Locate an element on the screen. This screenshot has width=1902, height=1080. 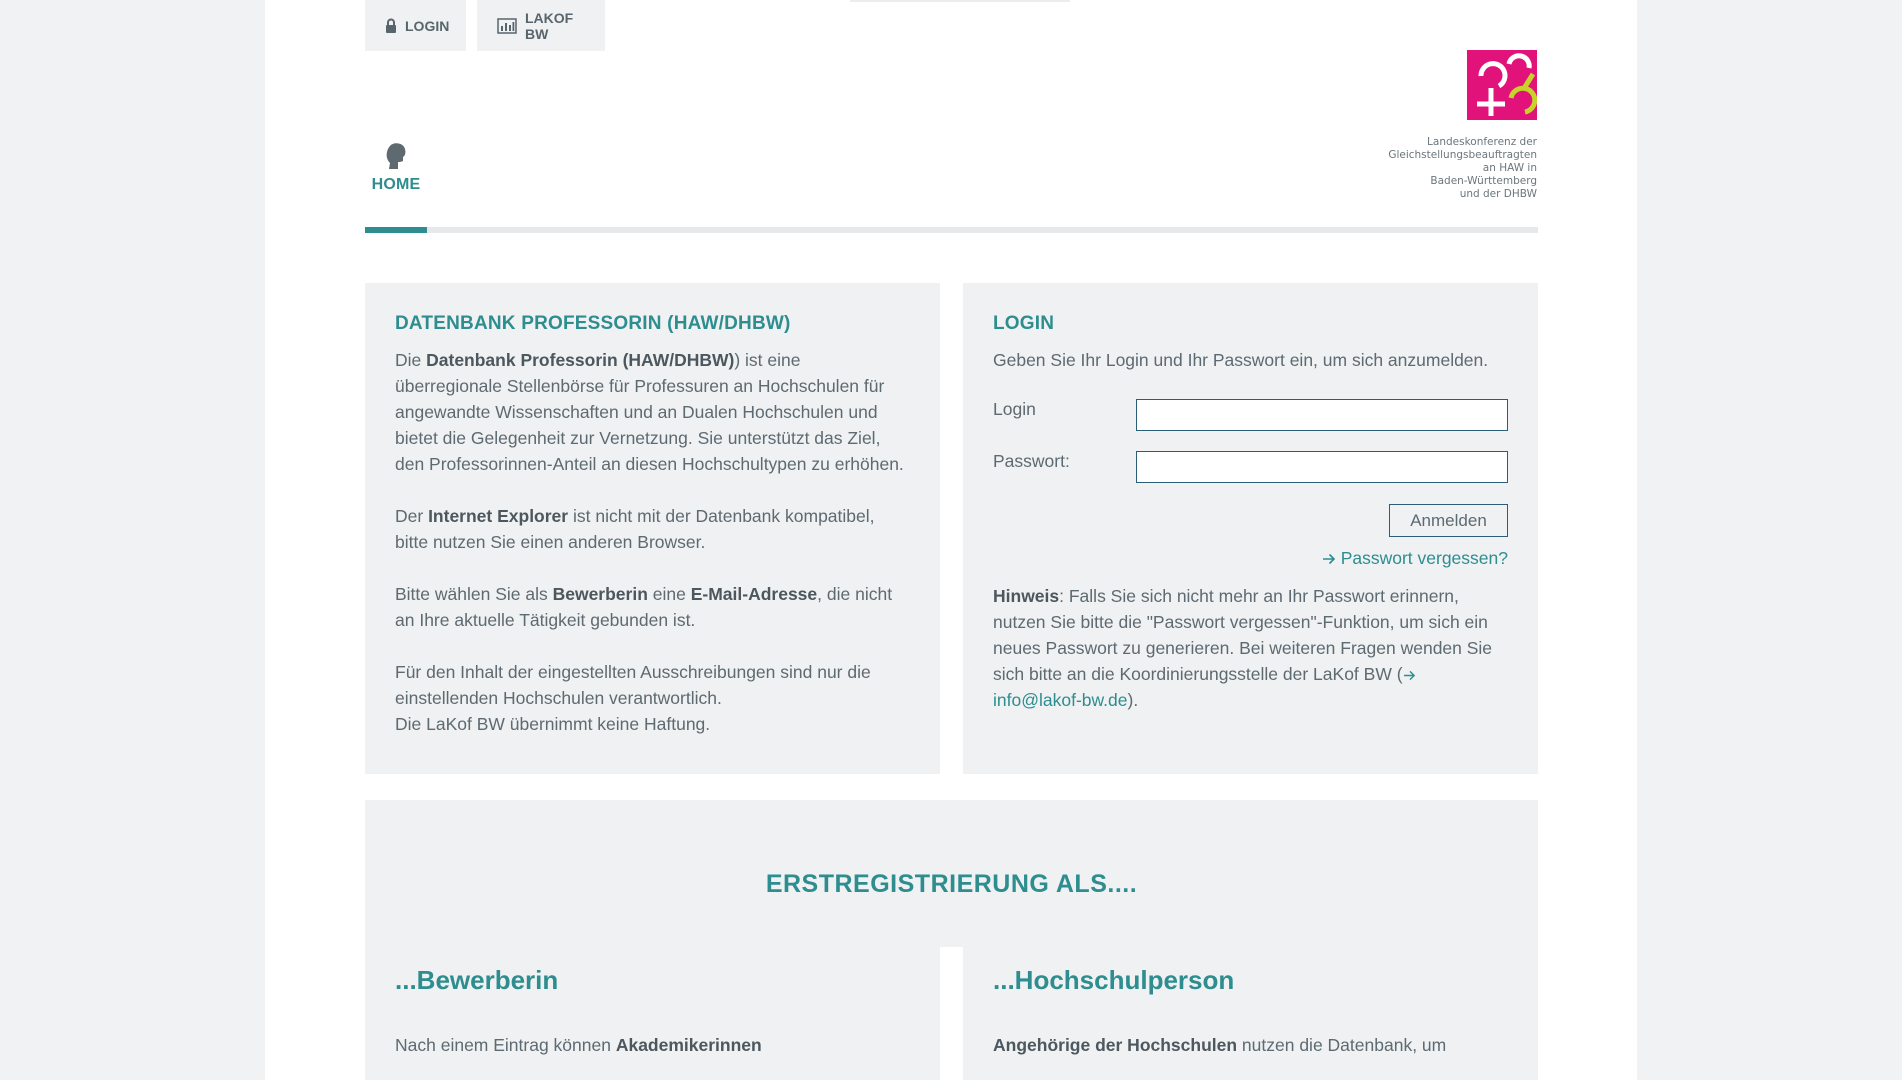
bar-chart-icon is located at coordinates (507, 25).